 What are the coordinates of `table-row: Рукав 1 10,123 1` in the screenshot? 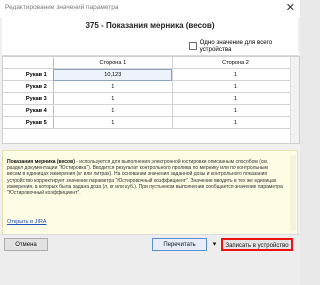 It's located at (151, 74).